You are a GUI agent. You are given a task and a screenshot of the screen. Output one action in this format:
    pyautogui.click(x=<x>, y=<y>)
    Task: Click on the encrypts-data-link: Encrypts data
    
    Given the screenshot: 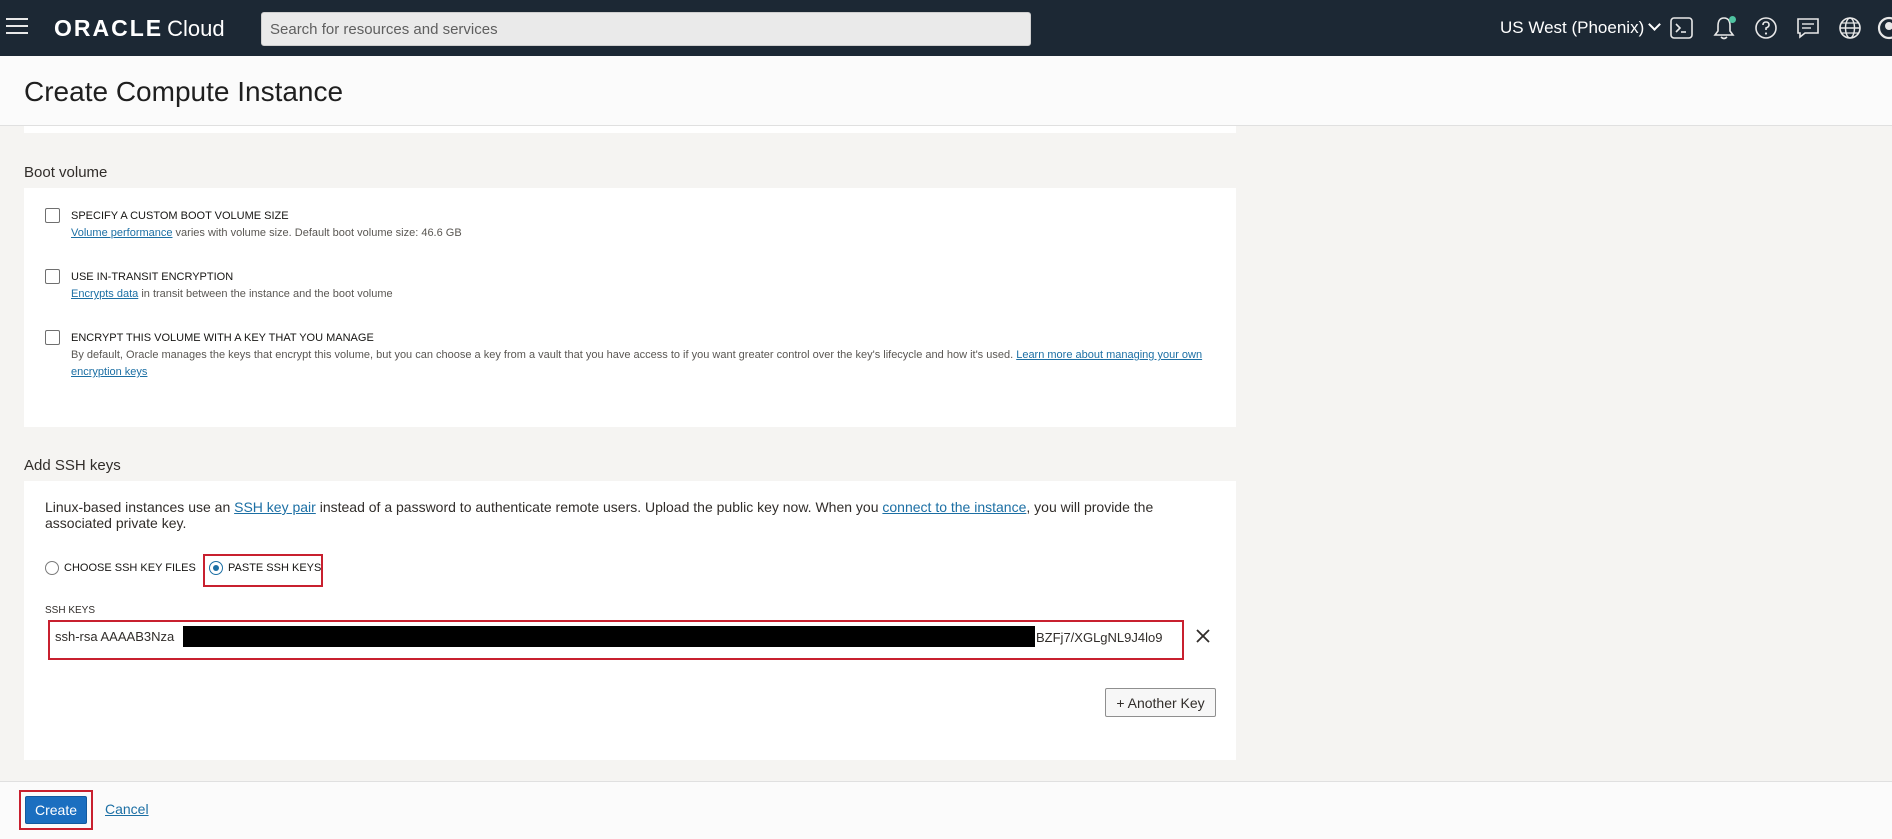 What is the action you would take?
    pyautogui.click(x=104, y=294)
    